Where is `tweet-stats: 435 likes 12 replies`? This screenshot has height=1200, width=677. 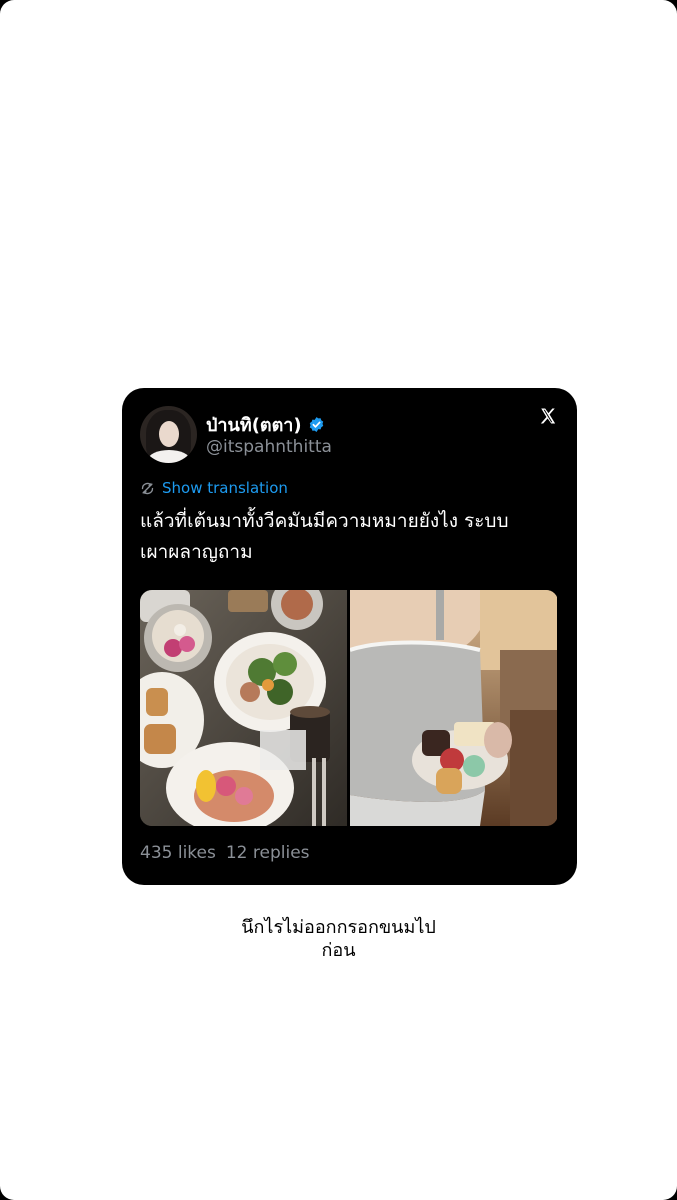
tweet-stats: 435 likes 12 replies is located at coordinates (225, 853).